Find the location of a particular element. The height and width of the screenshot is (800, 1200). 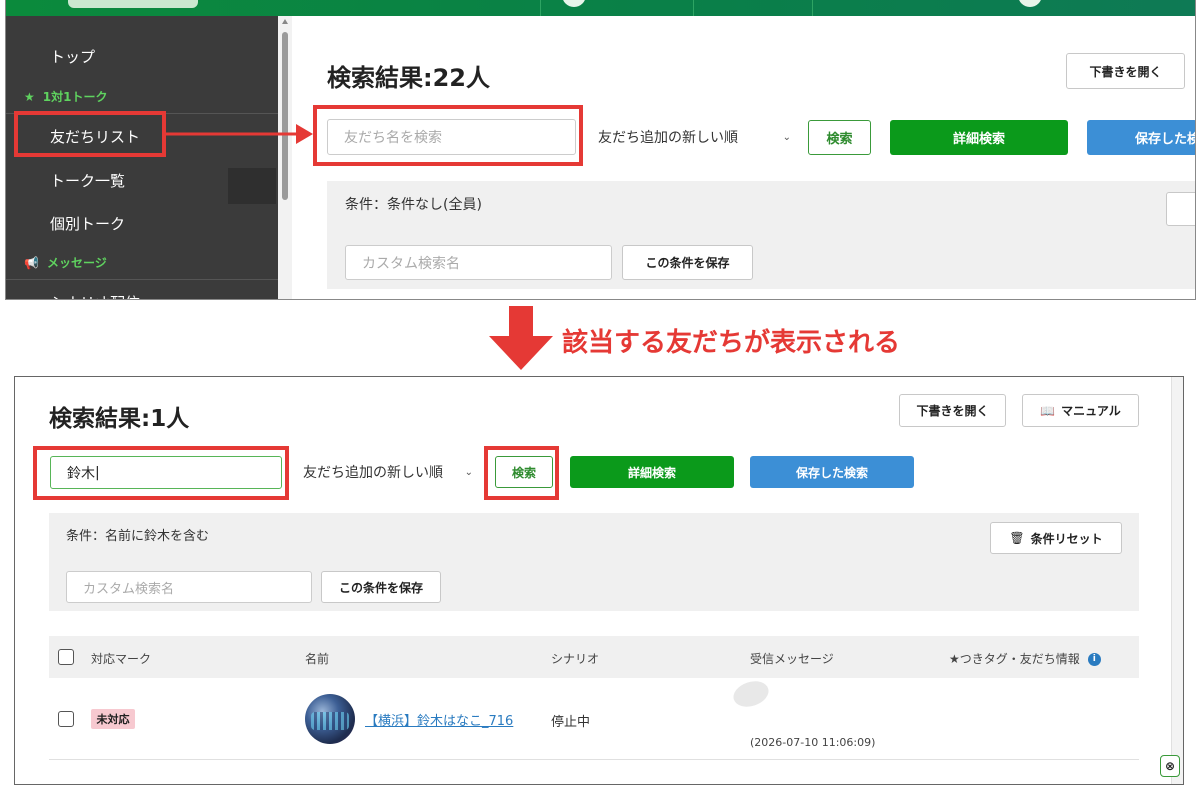

column-header-tags: ★つきタグ・友だち情報 i is located at coordinates (1025, 658).